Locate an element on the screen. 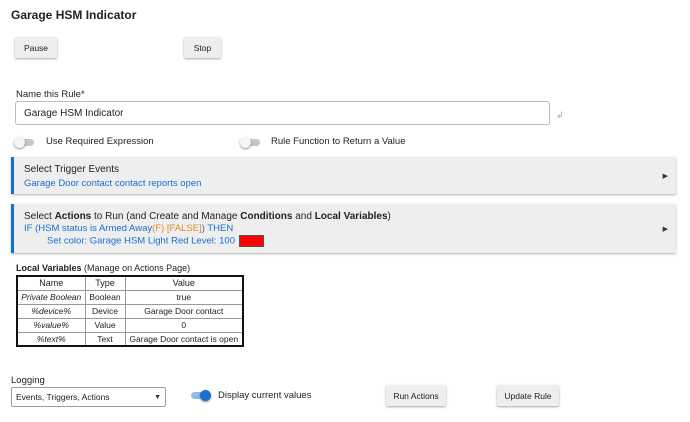 The width and height of the screenshot is (690, 422). local-variables-heading: Local Variables is located at coordinates (49, 268).